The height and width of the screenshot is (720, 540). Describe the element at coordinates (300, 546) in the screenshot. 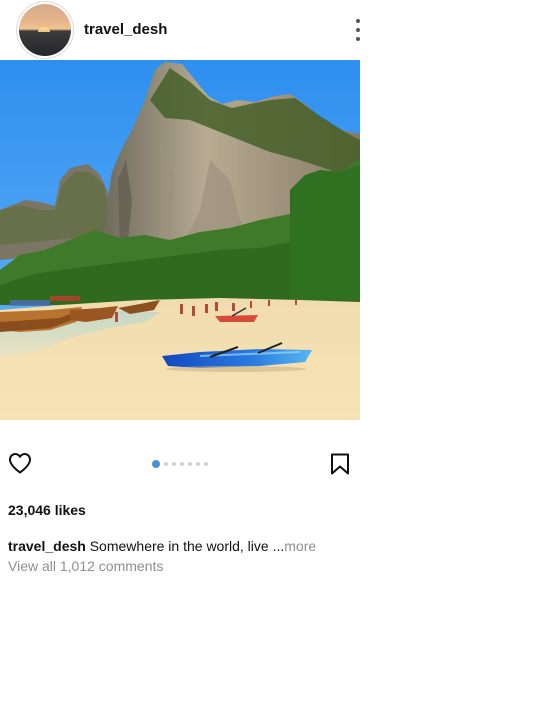

I see `caption-more-link: more` at that location.